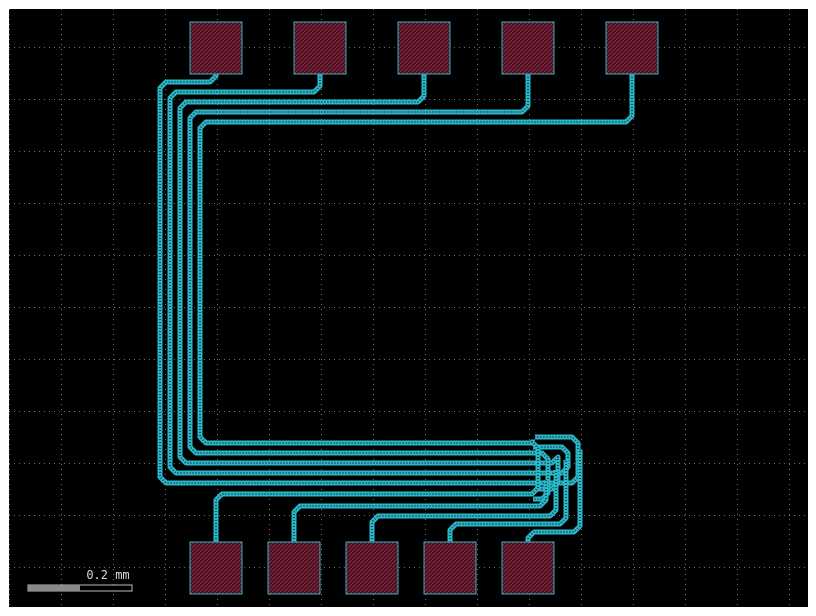 The height and width of the screenshot is (616, 816). Describe the element at coordinates (107, 575) in the screenshot. I see `scale-bar-label: 0.2 mm` at that location.